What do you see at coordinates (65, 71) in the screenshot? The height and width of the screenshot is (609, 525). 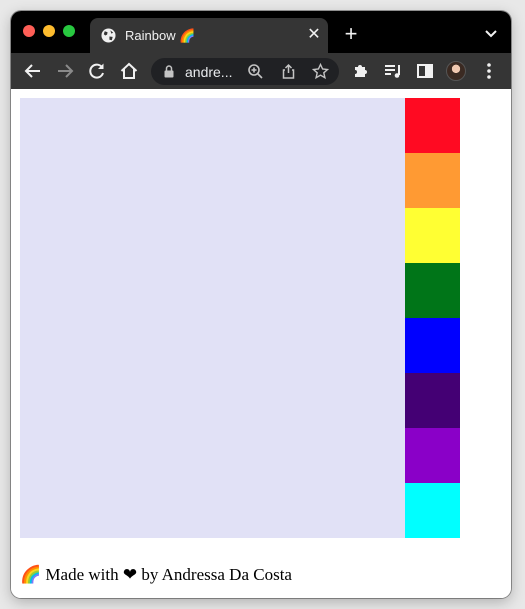 I see `forward-arrow-icon` at bounding box center [65, 71].